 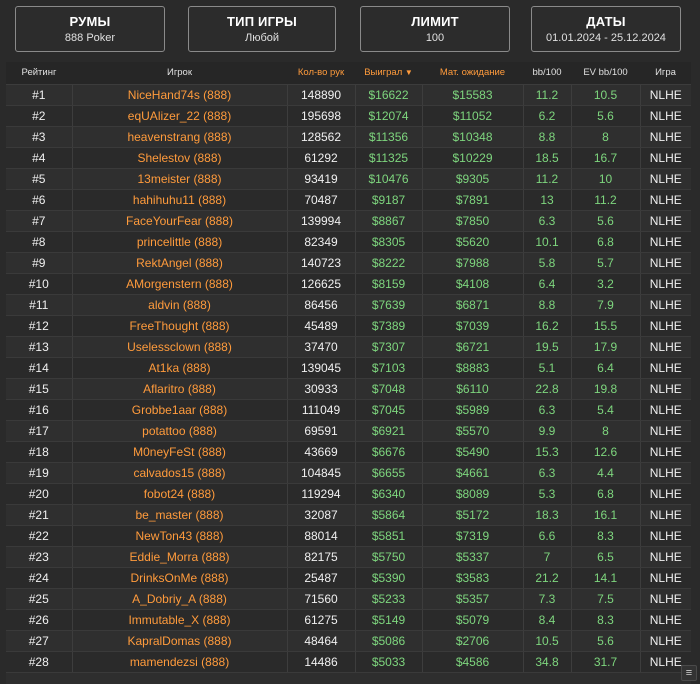 What do you see at coordinates (180, 326) in the screenshot?
I see `cell-player-link: FreeThought (888)` at bounding box center [180, 326].